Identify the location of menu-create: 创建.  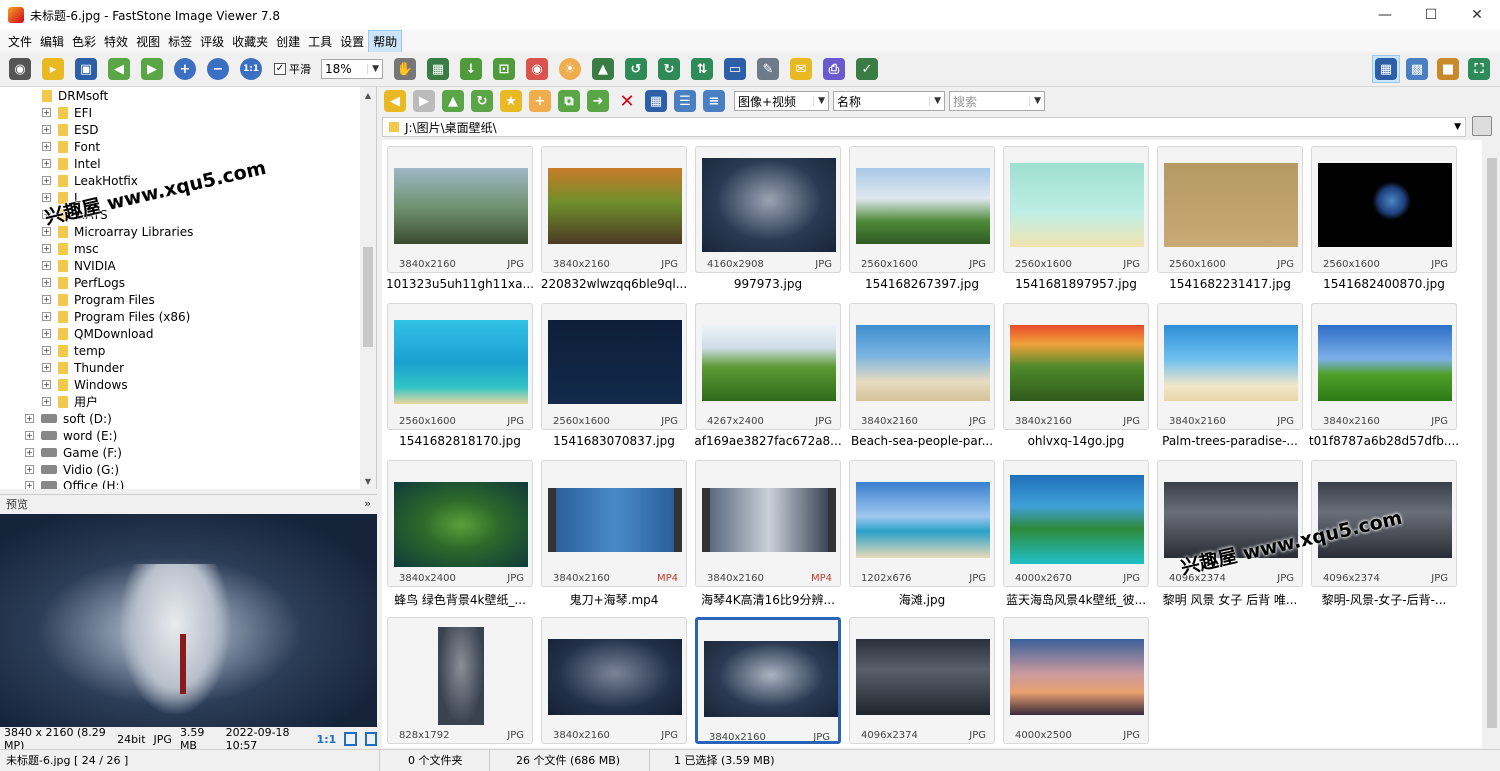
(288, 41).